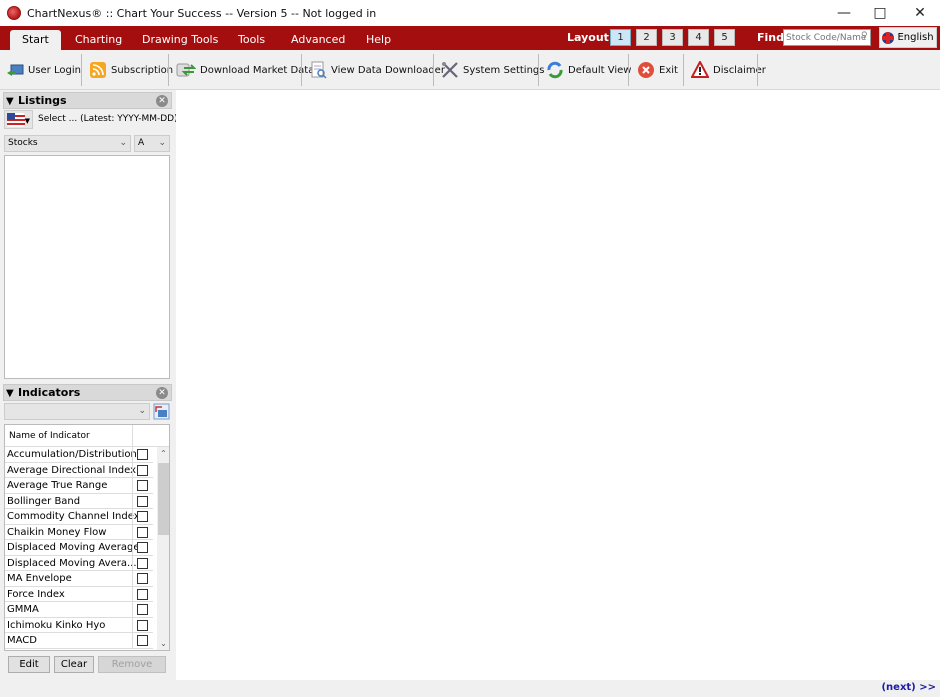 The width and height of the screenshot is (940, 697). I want to click on next-link: (next) >>, so click(908, 687).